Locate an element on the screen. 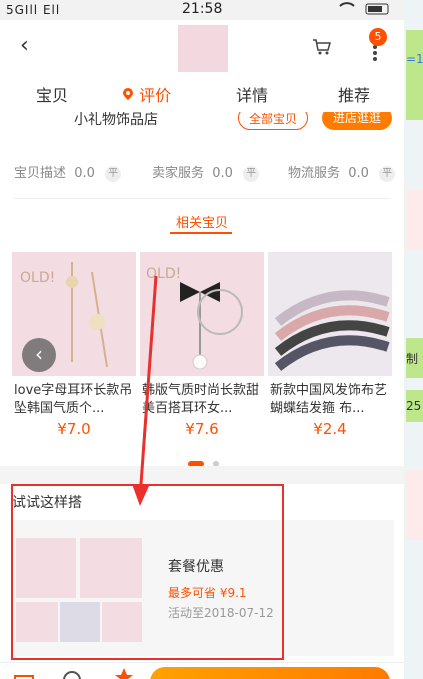 Image resolution: width=423 pixels, height=679 pixels. side-text: 25 is located at coordinates (414, 406).